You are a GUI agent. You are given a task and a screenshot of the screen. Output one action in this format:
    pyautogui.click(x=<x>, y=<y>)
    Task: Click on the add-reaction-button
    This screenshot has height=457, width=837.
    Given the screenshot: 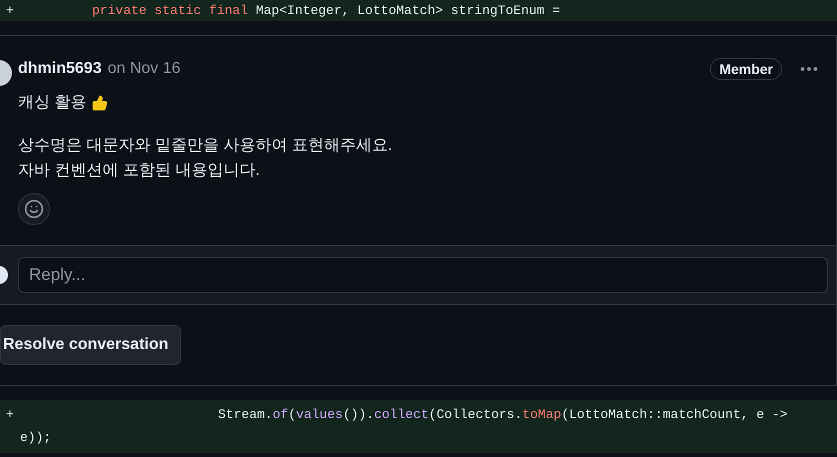 What is the action you would take?
    pyautogui.click(x=34, y=209)
    